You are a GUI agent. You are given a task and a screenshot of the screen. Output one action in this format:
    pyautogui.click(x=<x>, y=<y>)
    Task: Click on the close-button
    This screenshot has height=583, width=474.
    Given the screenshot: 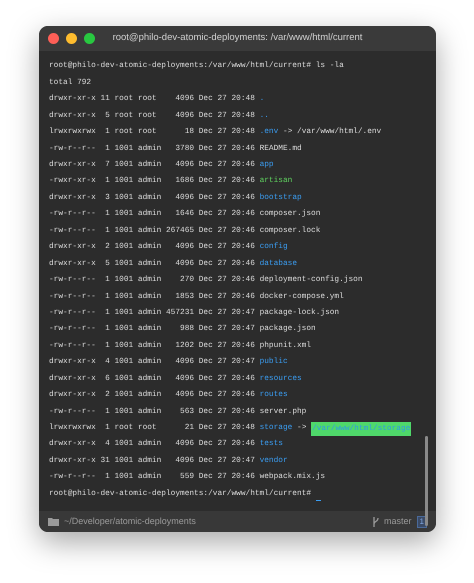 What is the action you would take?
    pyautogui.click(x=53, y=38)
    